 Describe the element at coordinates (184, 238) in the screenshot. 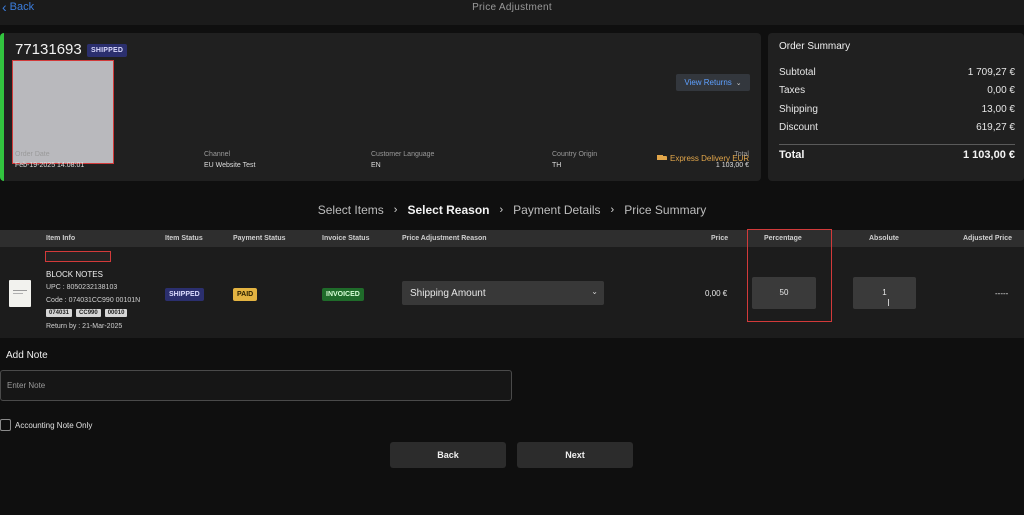

I see `column-header: Item Status` at that location.